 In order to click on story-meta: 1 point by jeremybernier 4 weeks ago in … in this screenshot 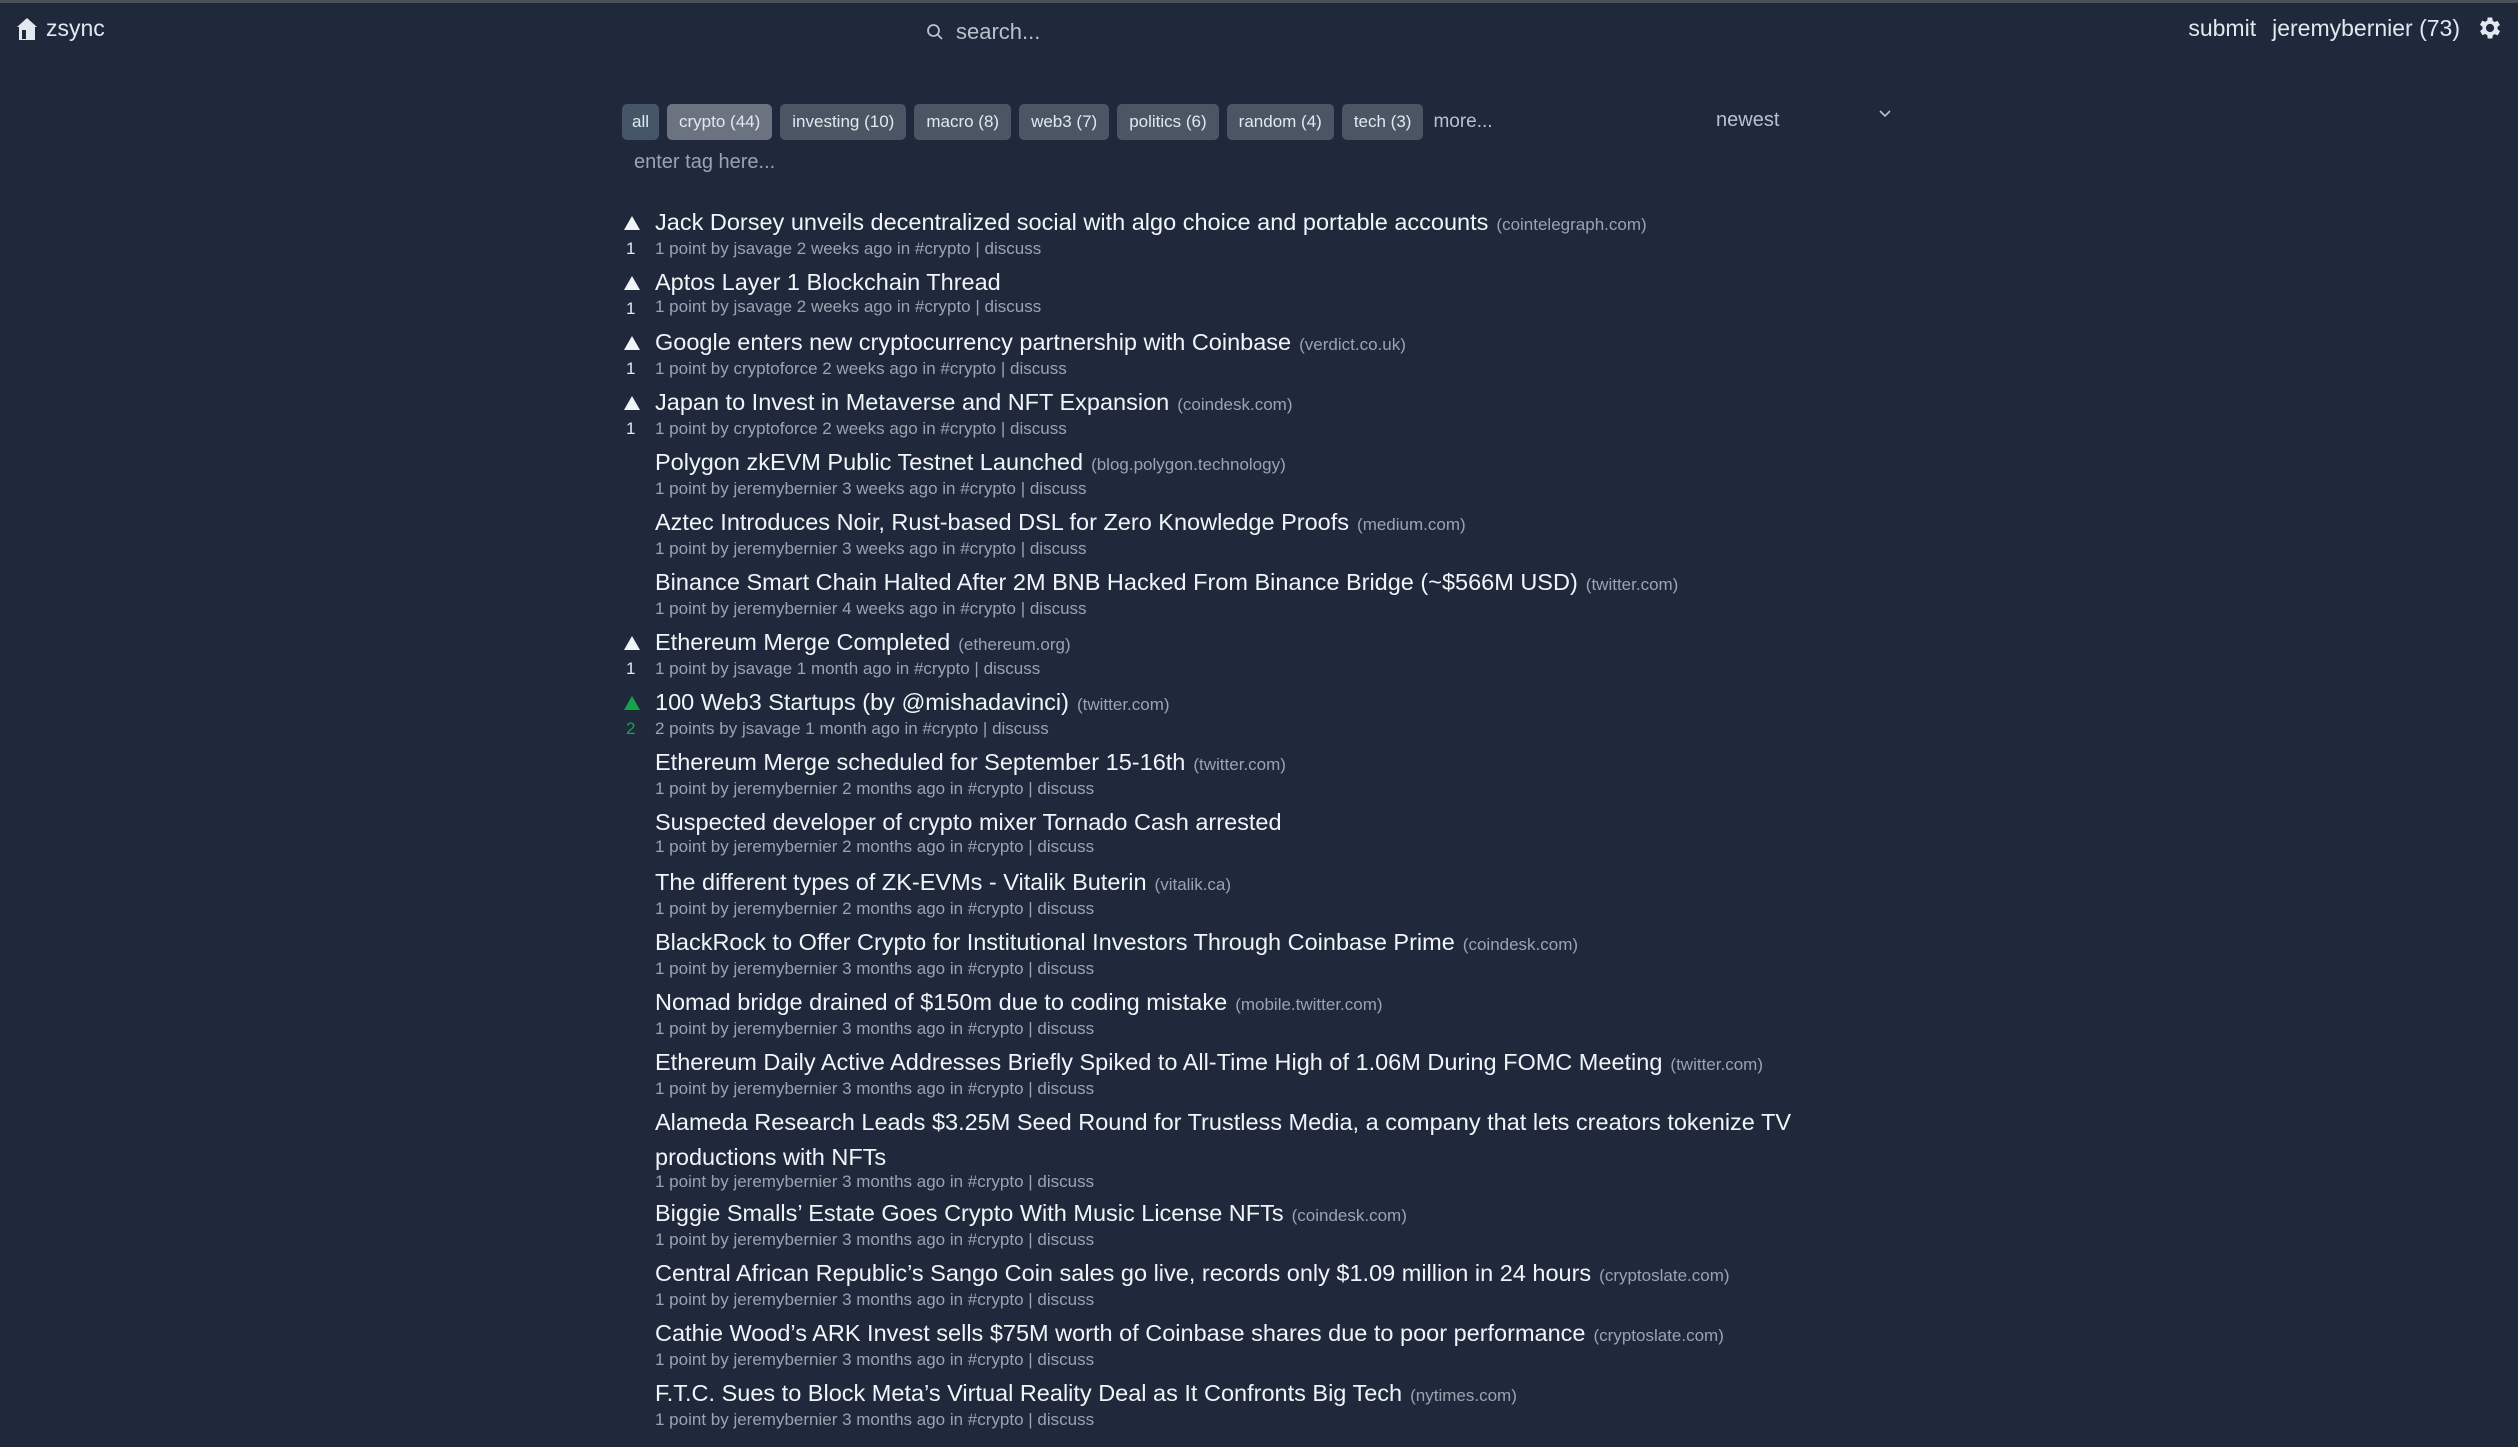, I will do `click(835, 608)`.